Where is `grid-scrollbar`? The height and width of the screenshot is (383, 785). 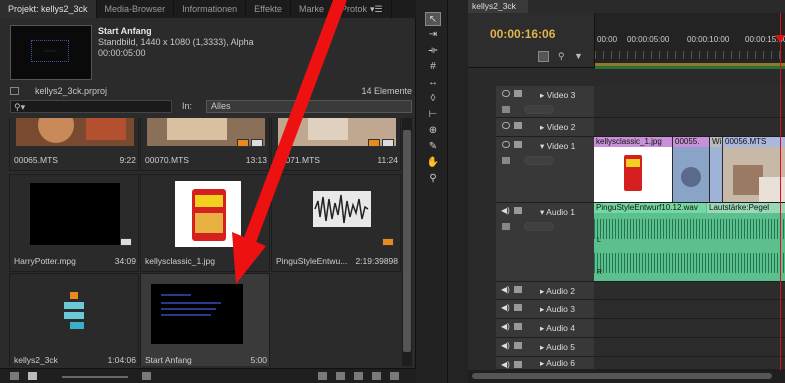 grid-scrollbar is located at coordinates (407, 242).